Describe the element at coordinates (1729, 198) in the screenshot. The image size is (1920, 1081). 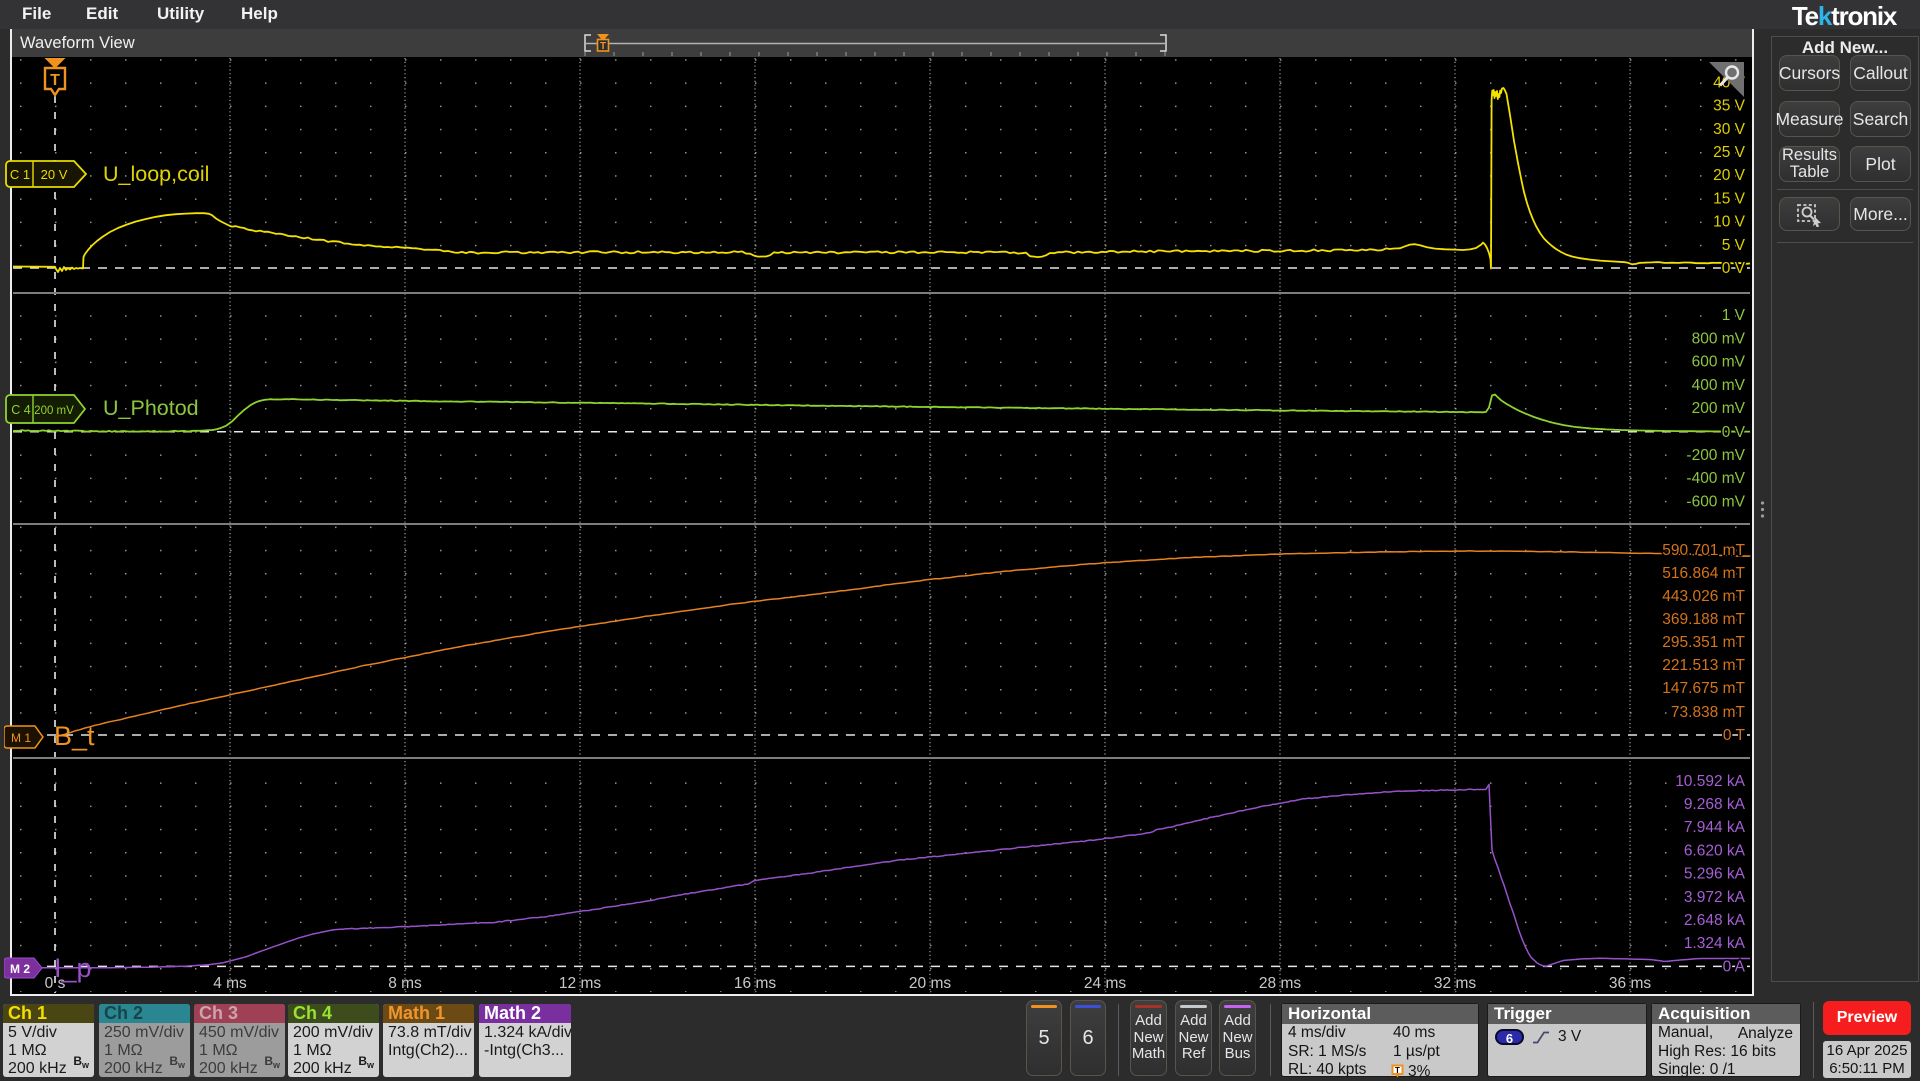
I see `svg-text: 15 V` at that location.